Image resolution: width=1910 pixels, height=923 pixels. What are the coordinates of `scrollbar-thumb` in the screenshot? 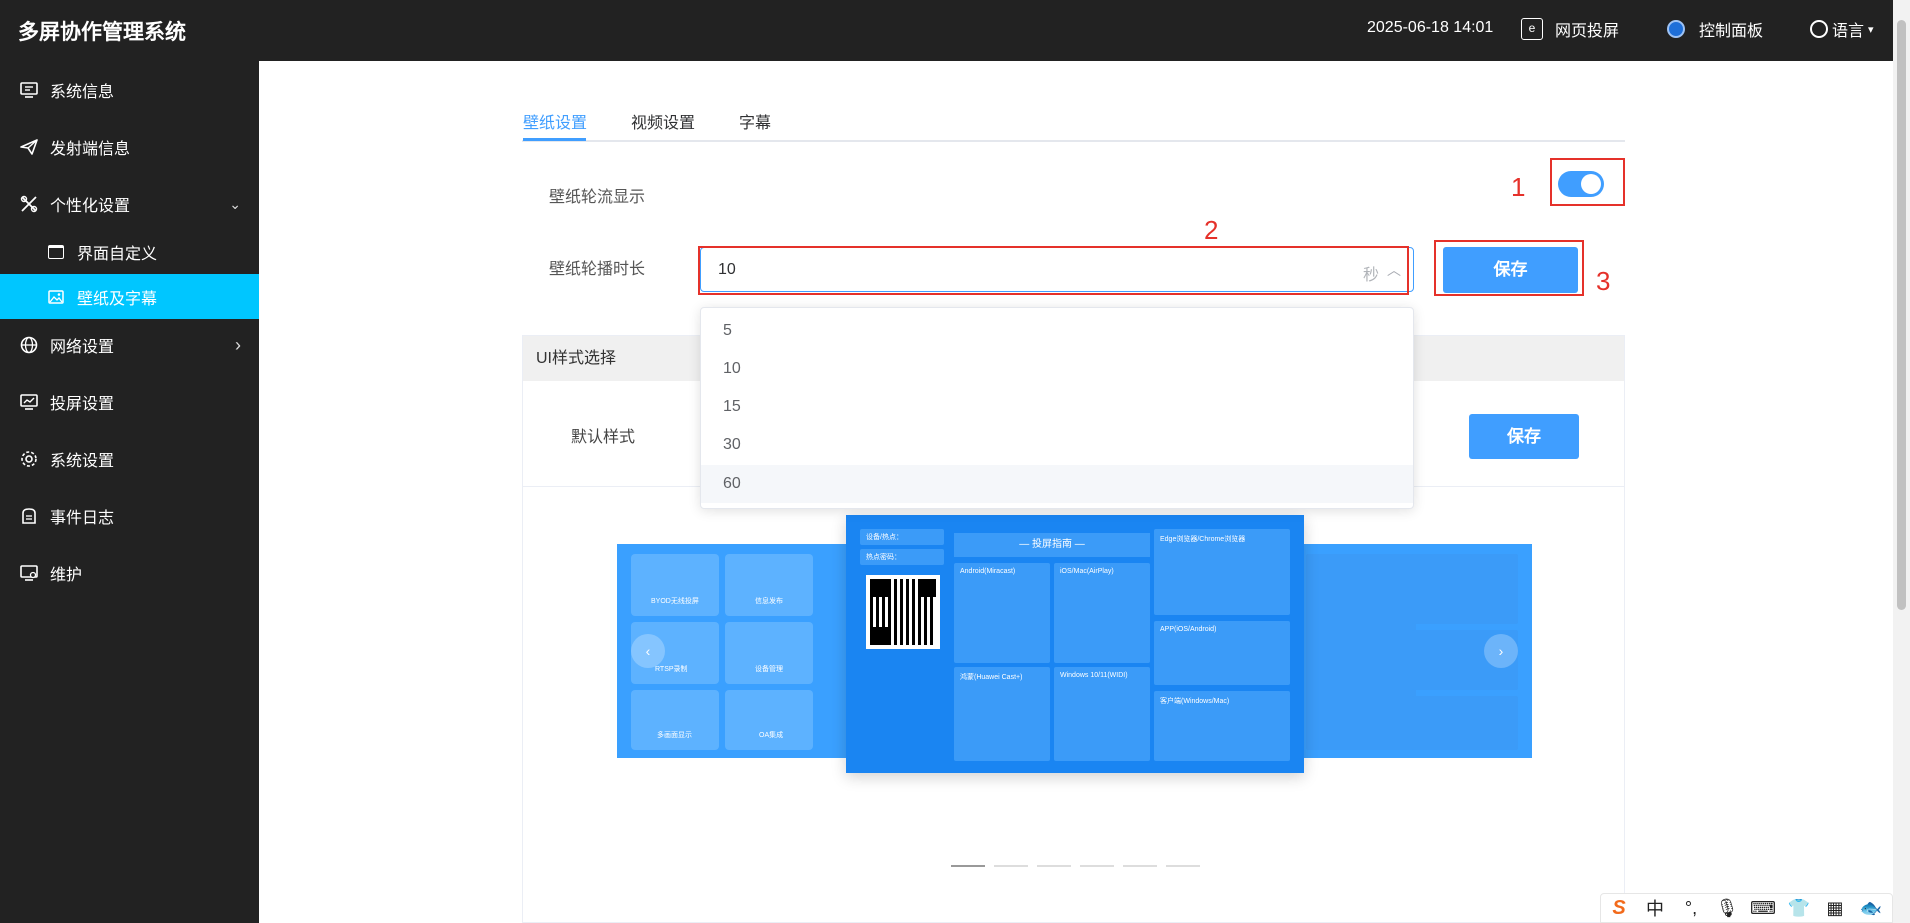 It's located at (1901, 315).